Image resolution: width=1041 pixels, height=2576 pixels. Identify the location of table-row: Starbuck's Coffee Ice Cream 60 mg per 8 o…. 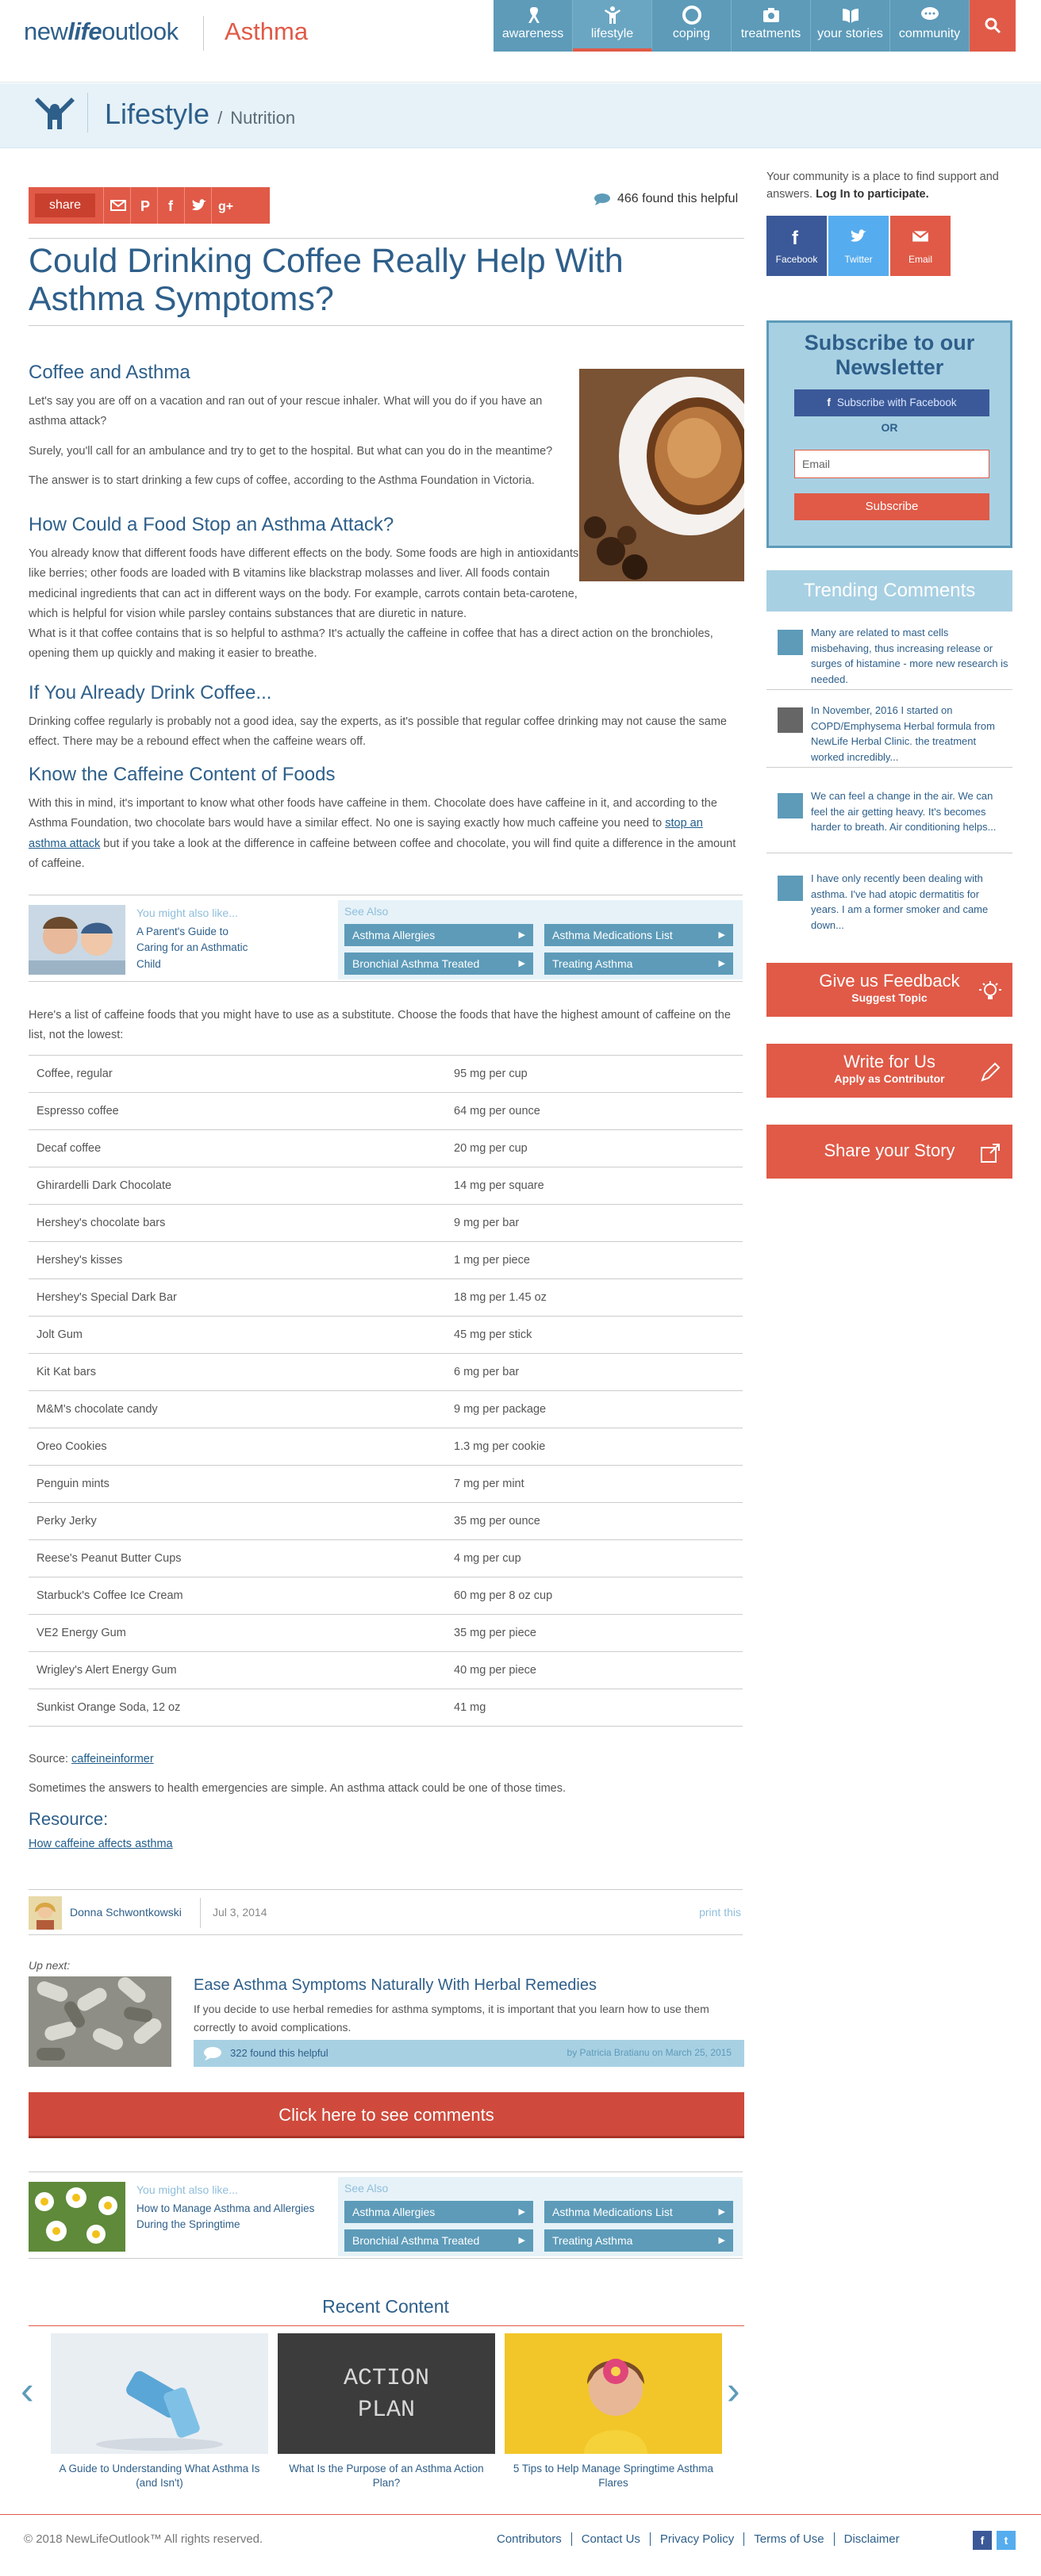
(386, 1596).